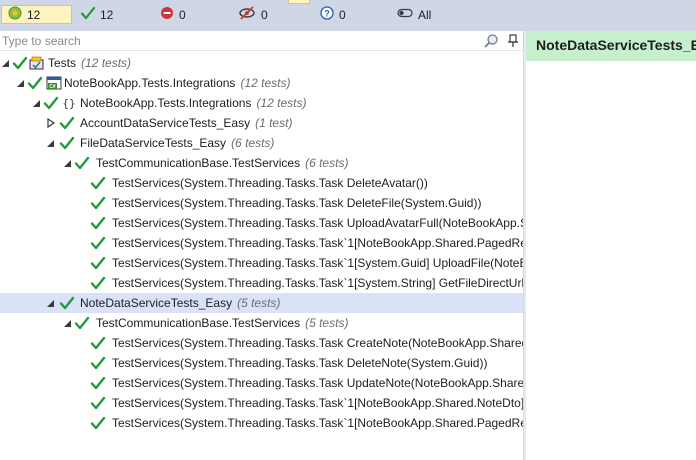  What do you see at coordinates (150, 83) in the screenshot?
I see `tree-project-label: NoteBookApp.Tests.Integrations` at bounding box center [150, 83].